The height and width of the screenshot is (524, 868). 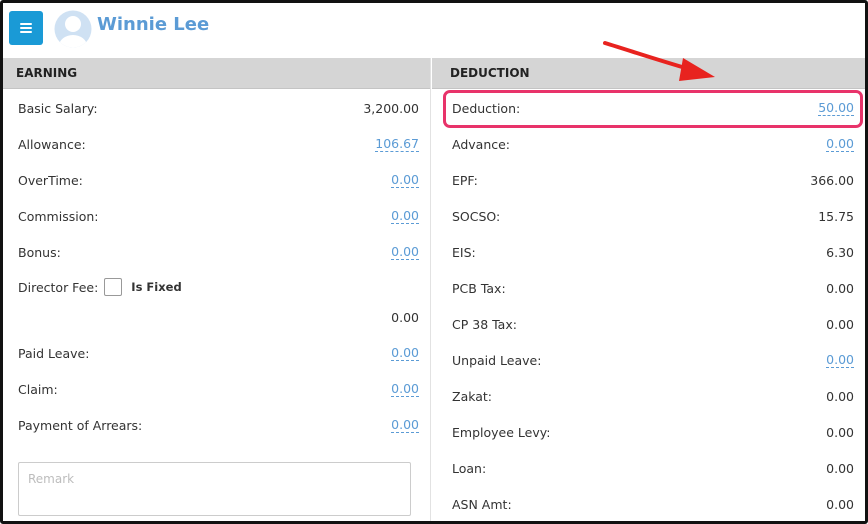 What do you see at coordinates (840, 360) in the screenshot?
I see `unpaid-leave-value-link: 0.00` at bounding box center [840, 360].